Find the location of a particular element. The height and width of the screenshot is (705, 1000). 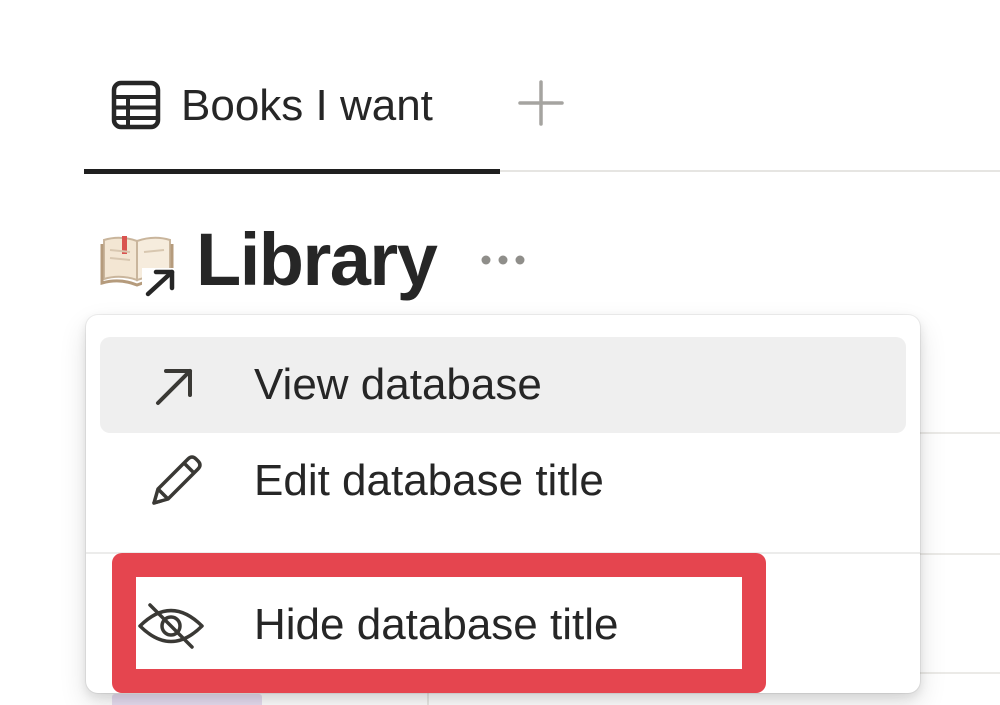

menu-separator is located at coordinates (503, 553).